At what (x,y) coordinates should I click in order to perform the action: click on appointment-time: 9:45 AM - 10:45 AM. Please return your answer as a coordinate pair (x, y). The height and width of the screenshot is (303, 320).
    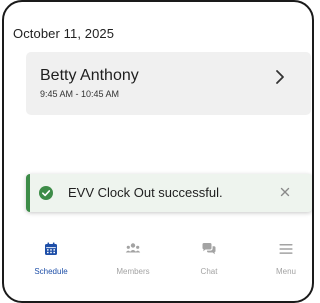
    Looking at the image, I should click on (80, 94).